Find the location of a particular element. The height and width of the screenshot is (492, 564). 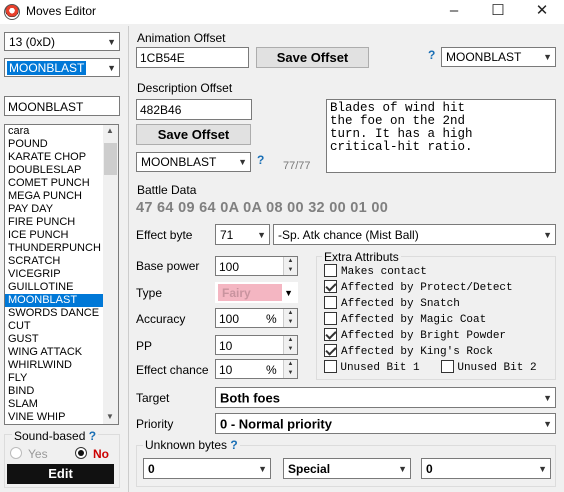

animation-offset-value: 1CB54E is located at coordinates (162, 58).